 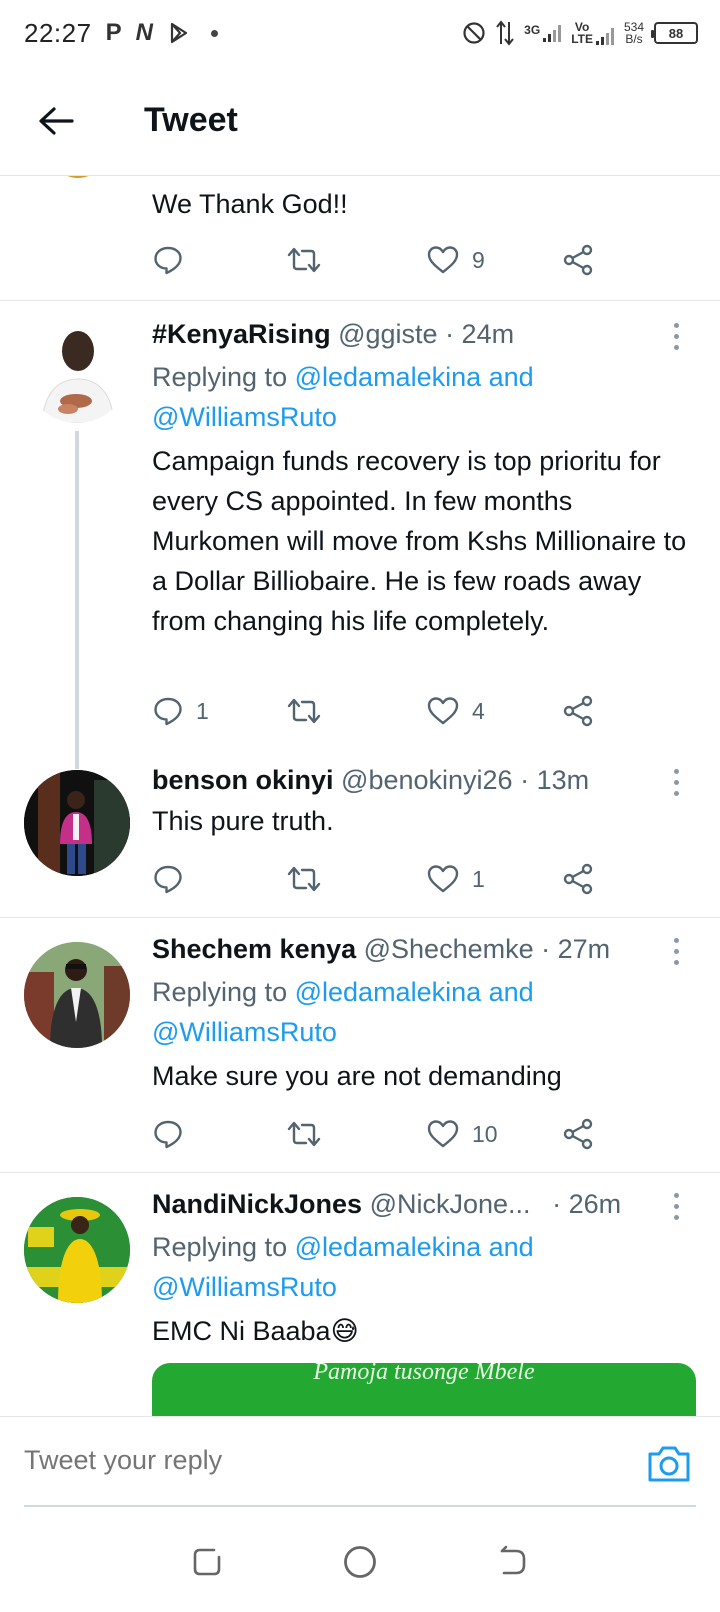 What do you see at coordinates (478, 259) in the screenshot?
I see `like-count: 9` at bounding box center [478, 259].